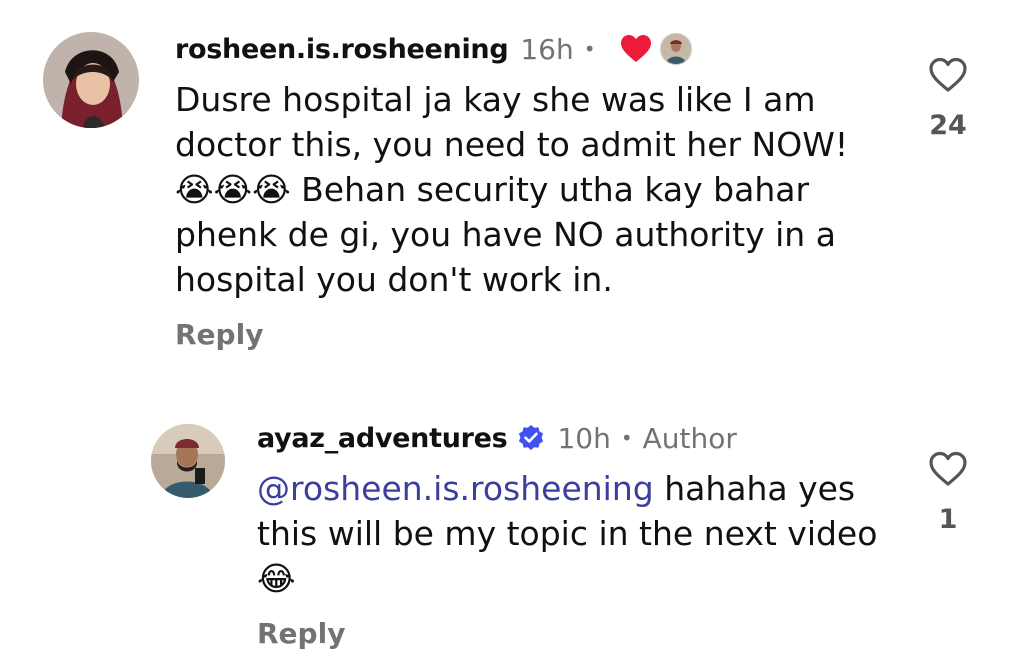 The height and width of the screenshot is (658, 1024). I want to click on author-avatar, so click(675, 49).